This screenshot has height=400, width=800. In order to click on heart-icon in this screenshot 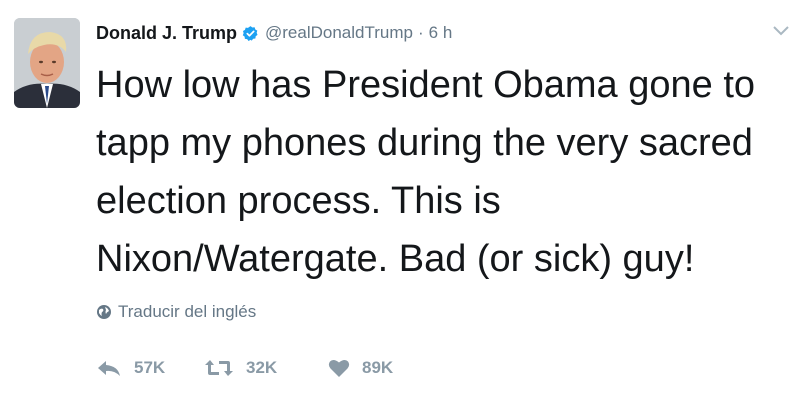, I will do `click(339, 368)`.